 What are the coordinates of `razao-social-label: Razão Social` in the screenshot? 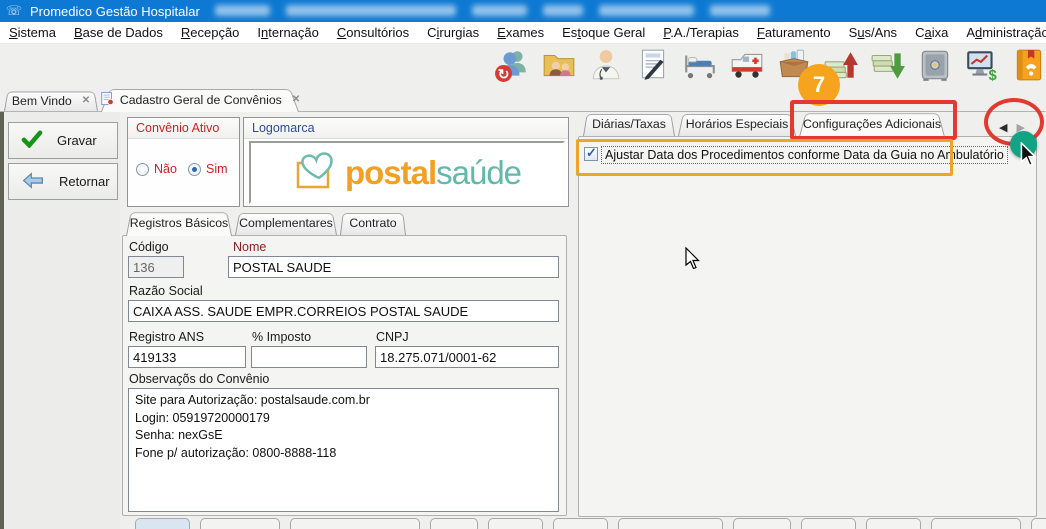 It's located at (166, 291).